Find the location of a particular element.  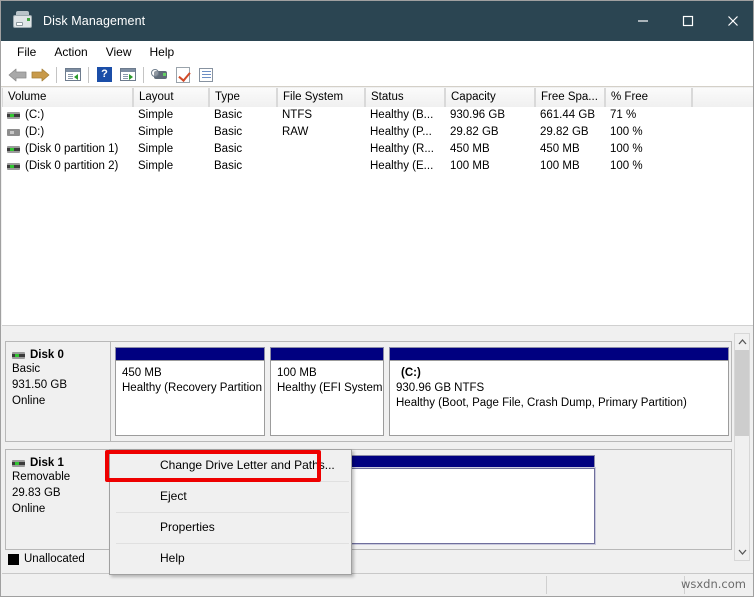

cell-volume: (Disk 0 partition 1) is located at coordinates (72, 149).